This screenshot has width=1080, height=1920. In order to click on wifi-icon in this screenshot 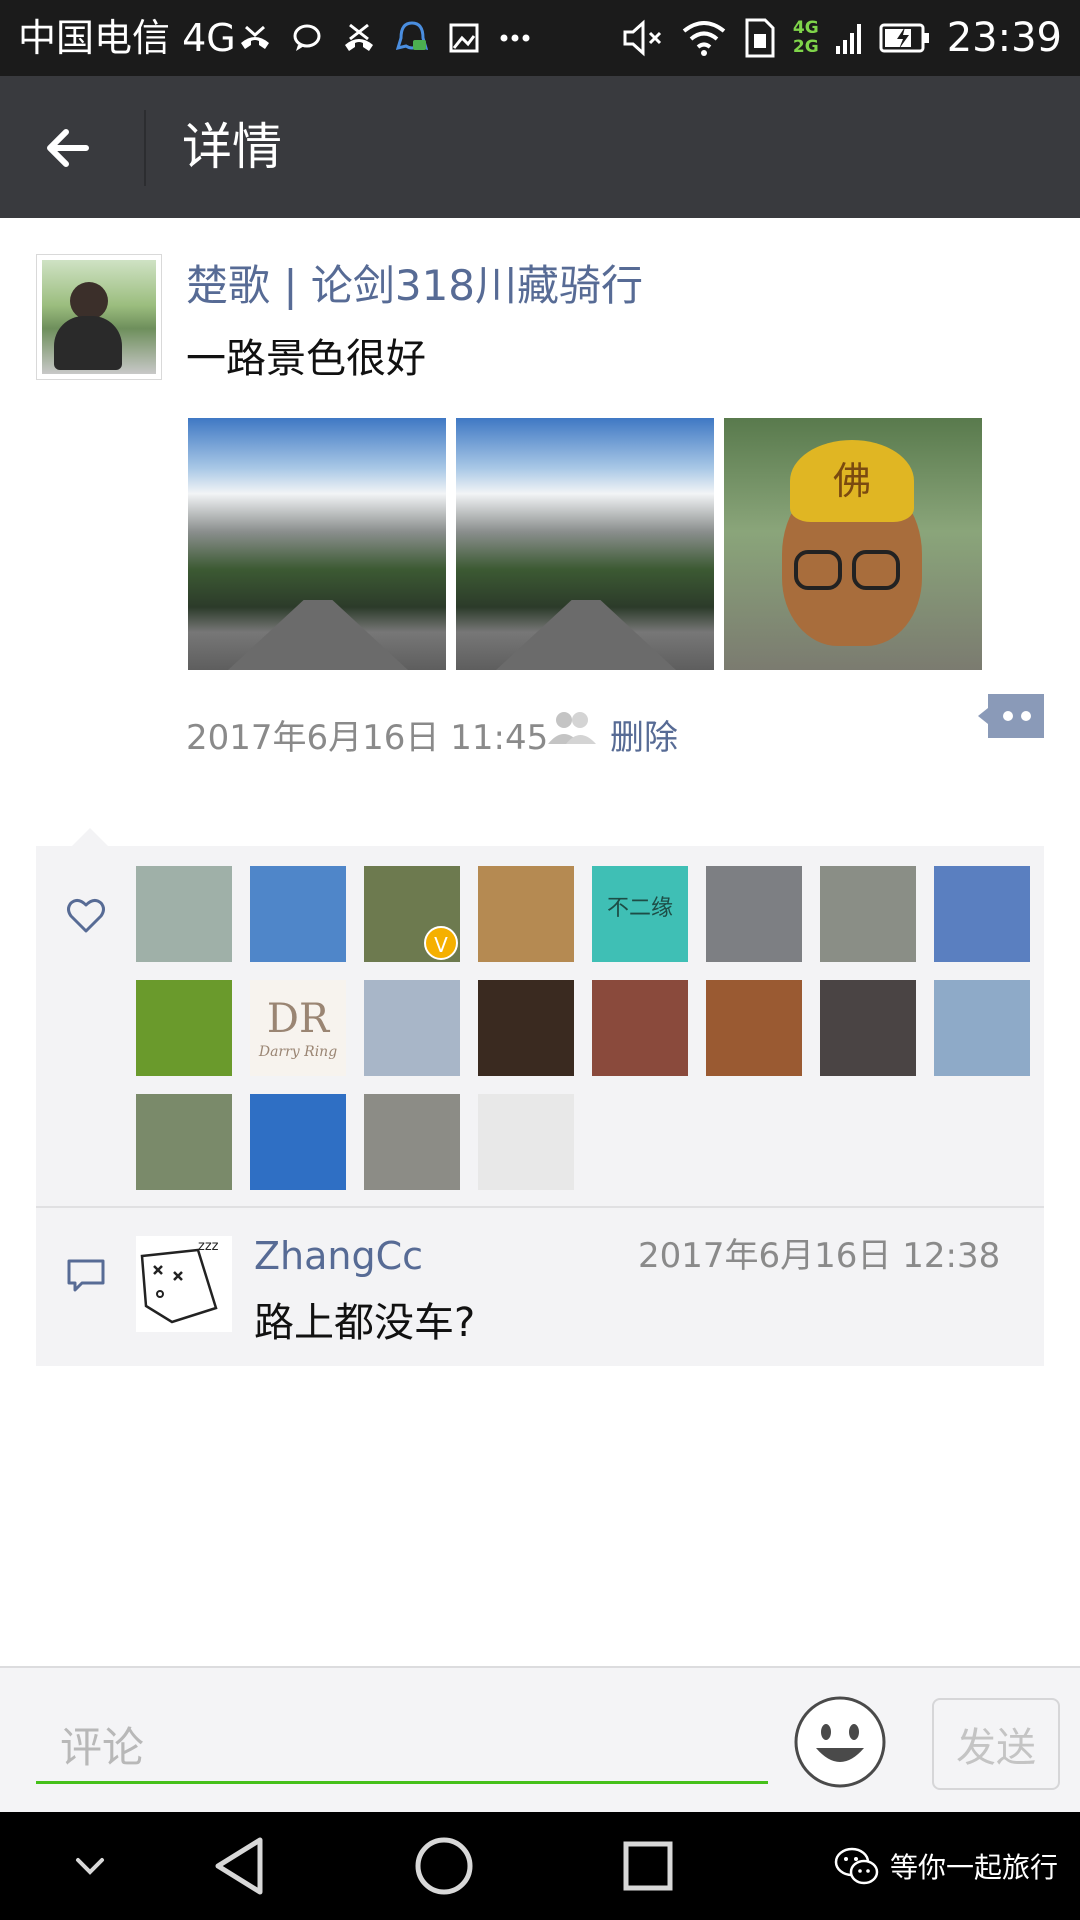, I will do `click(704, 38)`.